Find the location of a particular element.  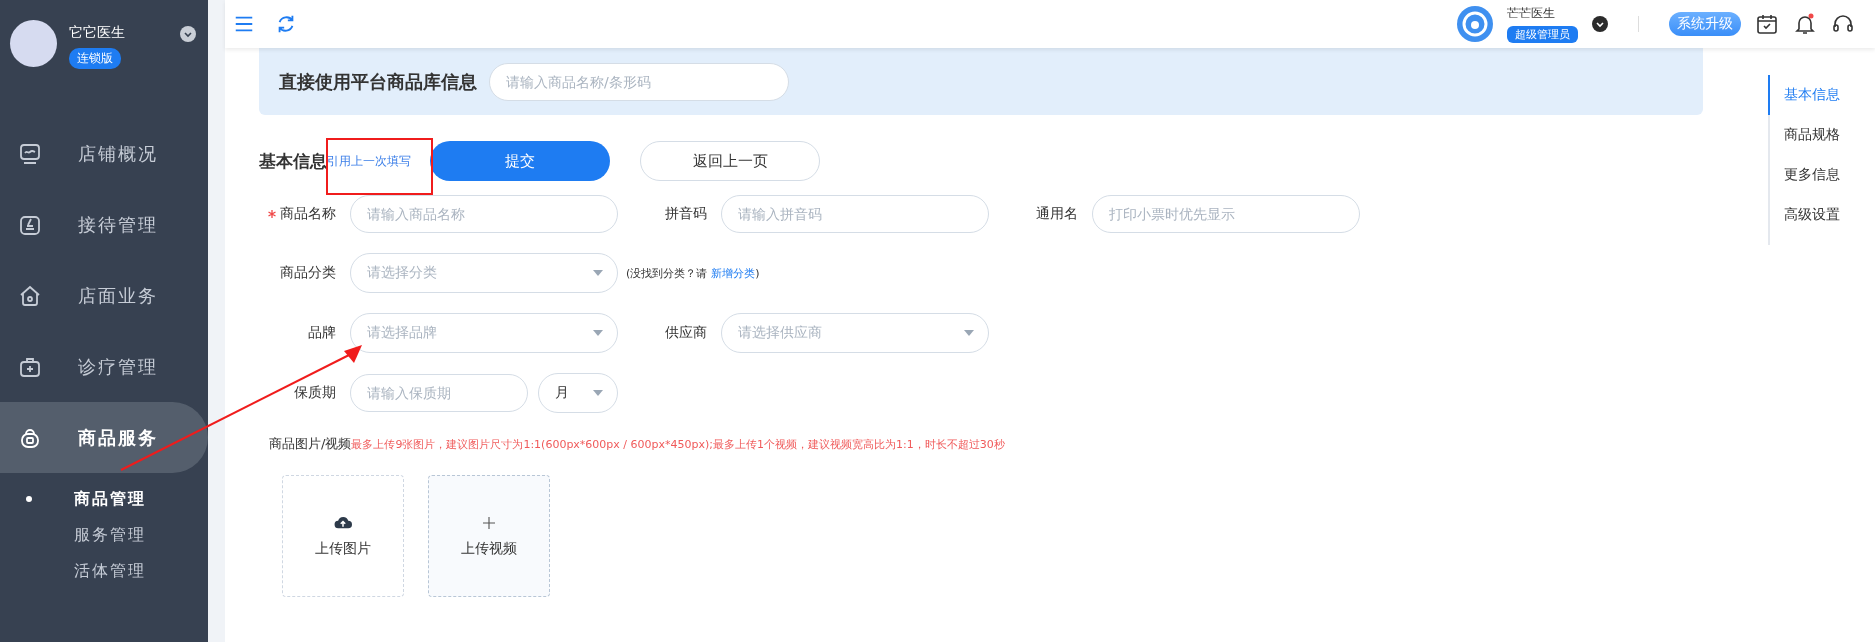

user-avatar-icon is located at coordinates (1475, 24).